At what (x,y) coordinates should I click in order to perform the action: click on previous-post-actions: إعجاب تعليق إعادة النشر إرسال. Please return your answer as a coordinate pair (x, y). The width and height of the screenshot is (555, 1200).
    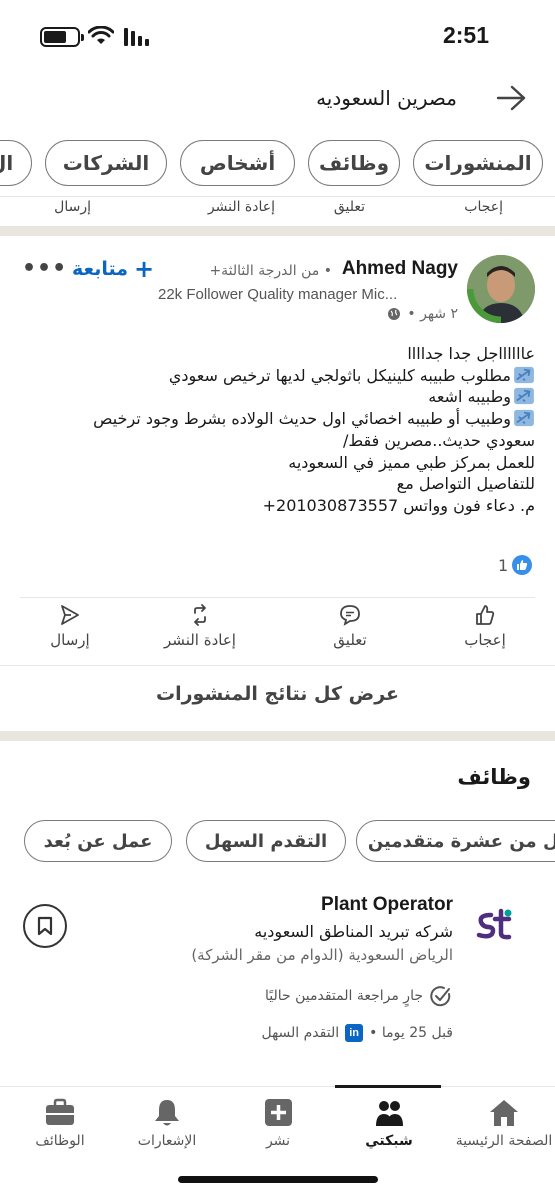
    Looking at the image, I should click on (277, 211).